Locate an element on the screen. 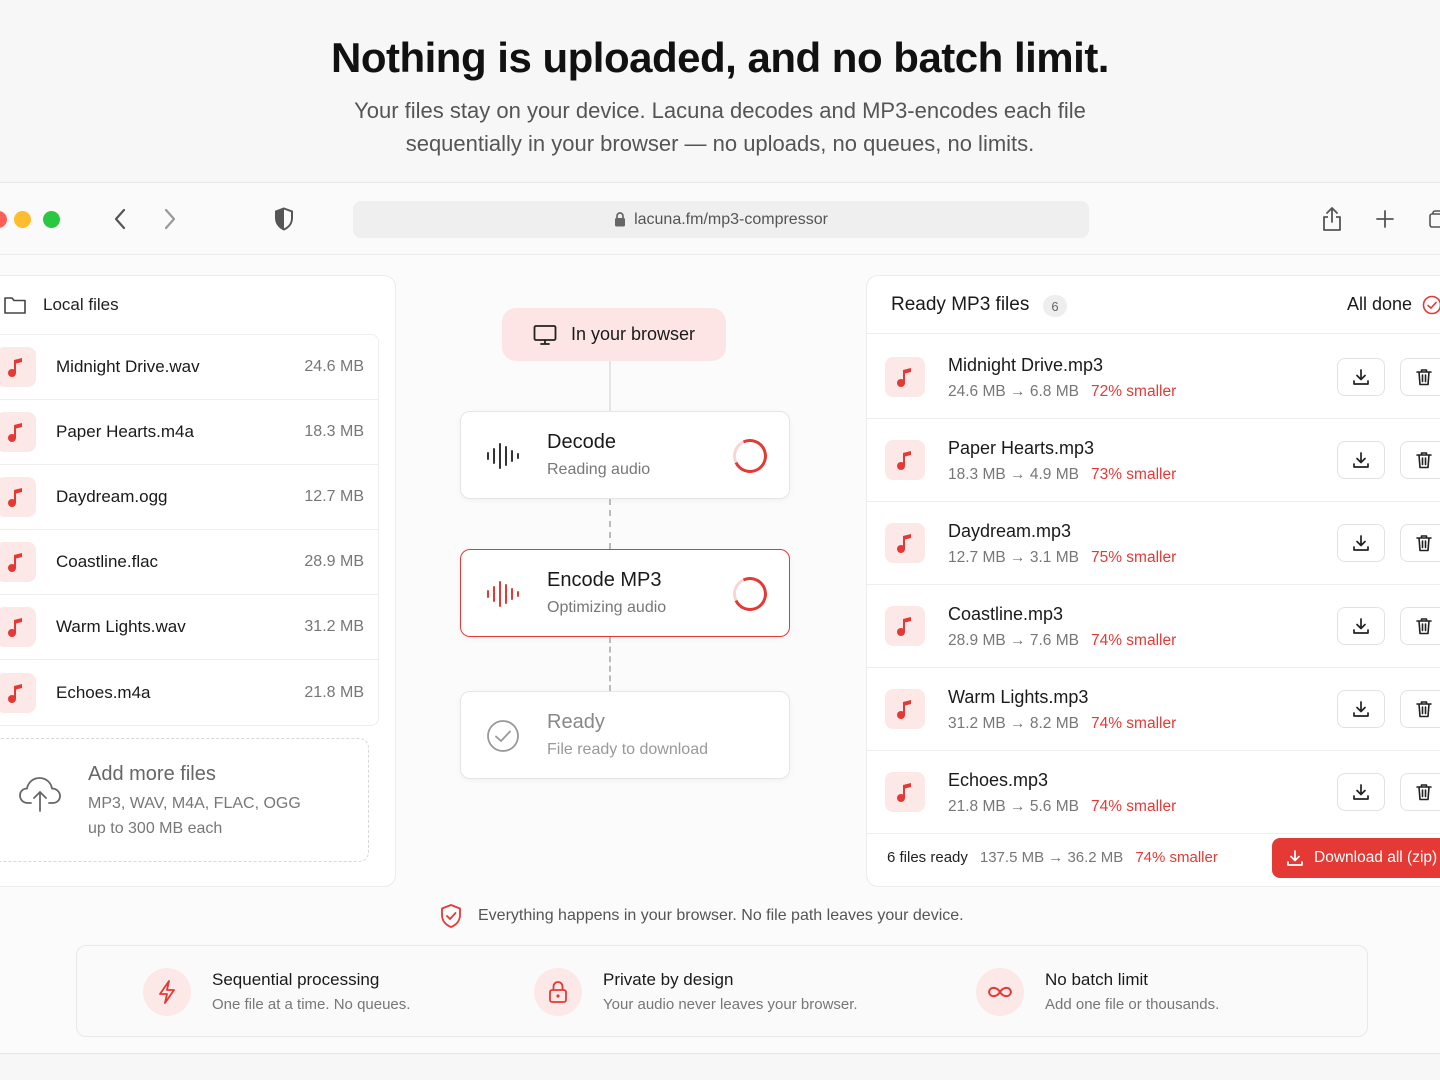 The image size is (1440, 1080). add-files-limit: up to 300 MB each is located at coordinates (155, 828).